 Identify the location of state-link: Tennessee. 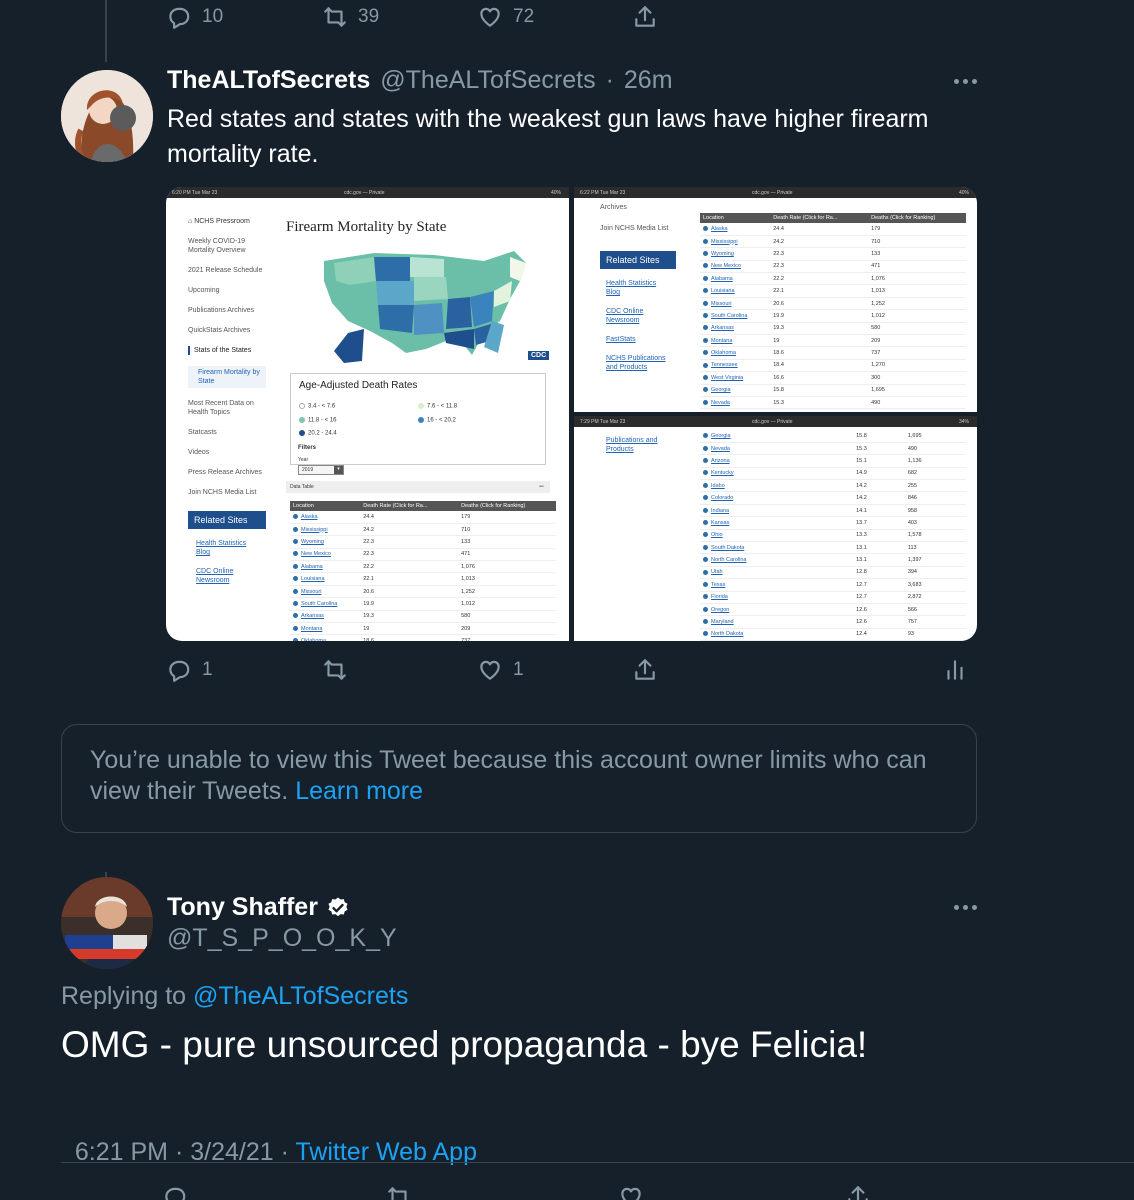
(735, 366).